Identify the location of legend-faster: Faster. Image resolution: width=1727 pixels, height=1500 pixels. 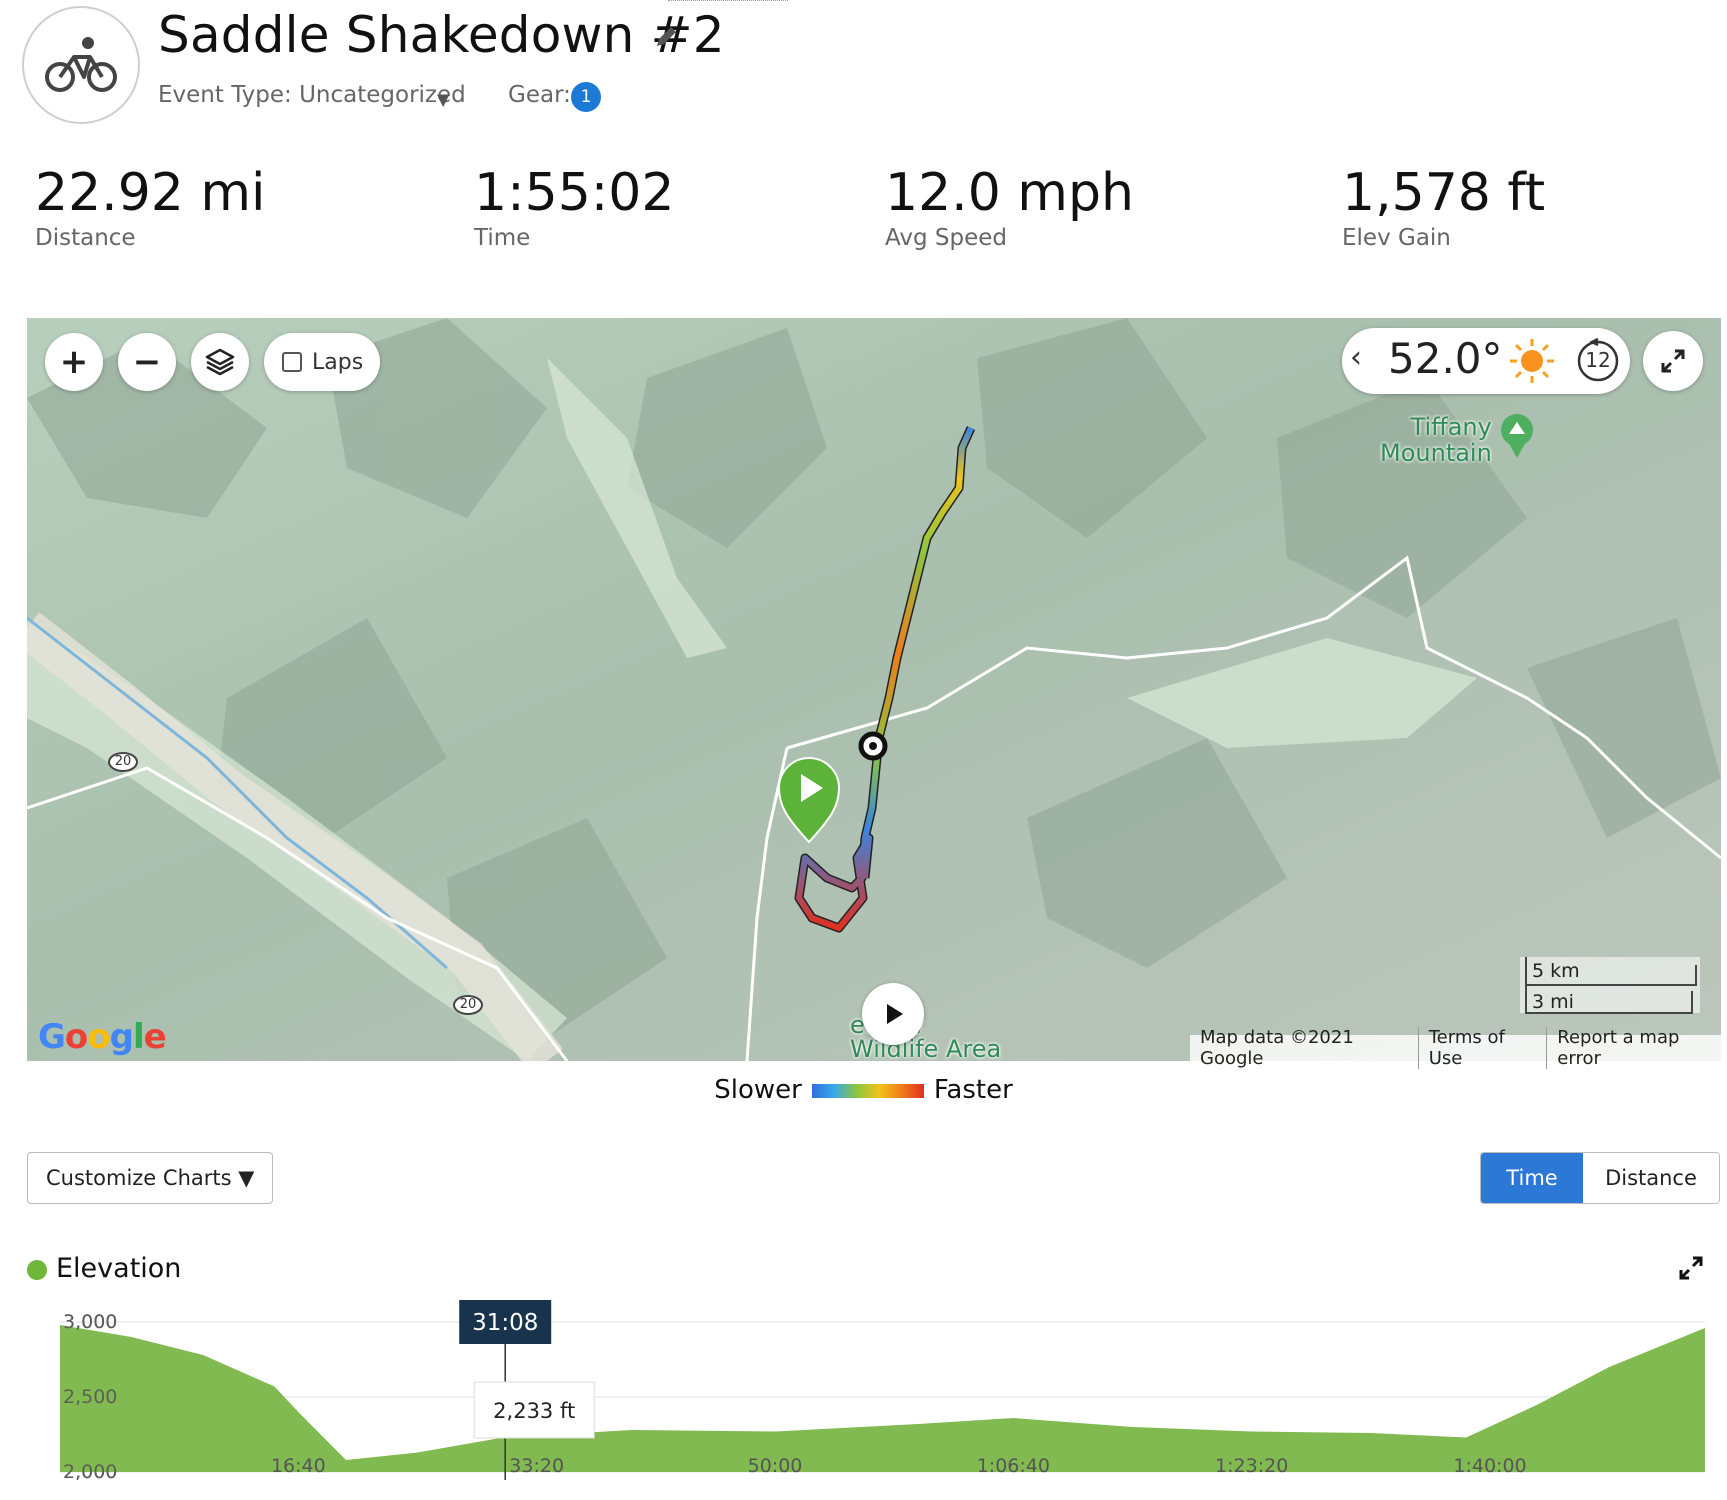
(973, 1090).